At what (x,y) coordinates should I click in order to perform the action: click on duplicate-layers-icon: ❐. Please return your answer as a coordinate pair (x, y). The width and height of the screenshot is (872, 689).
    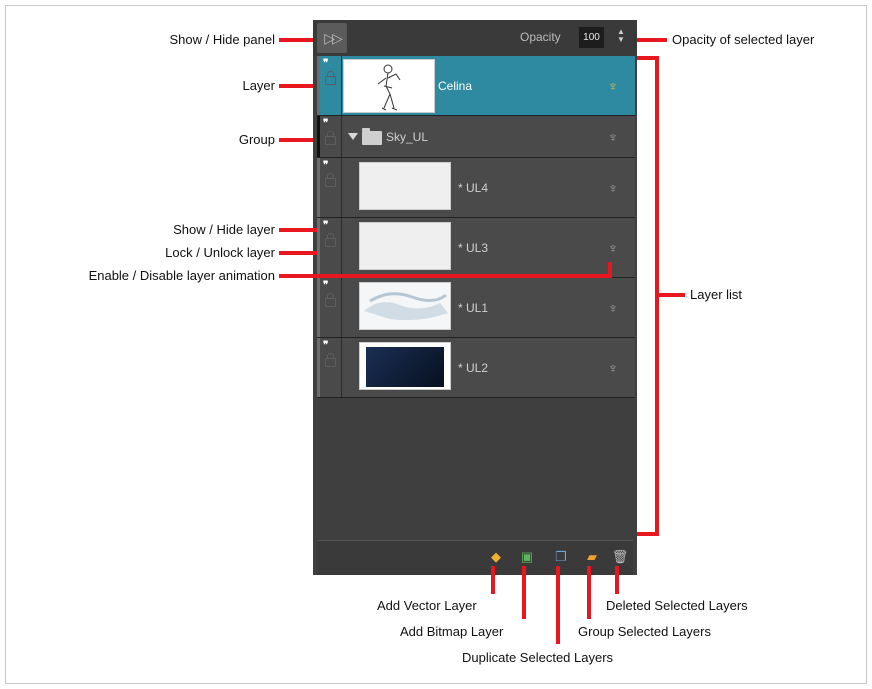
    Looking at the image, I should click on (561, 557).